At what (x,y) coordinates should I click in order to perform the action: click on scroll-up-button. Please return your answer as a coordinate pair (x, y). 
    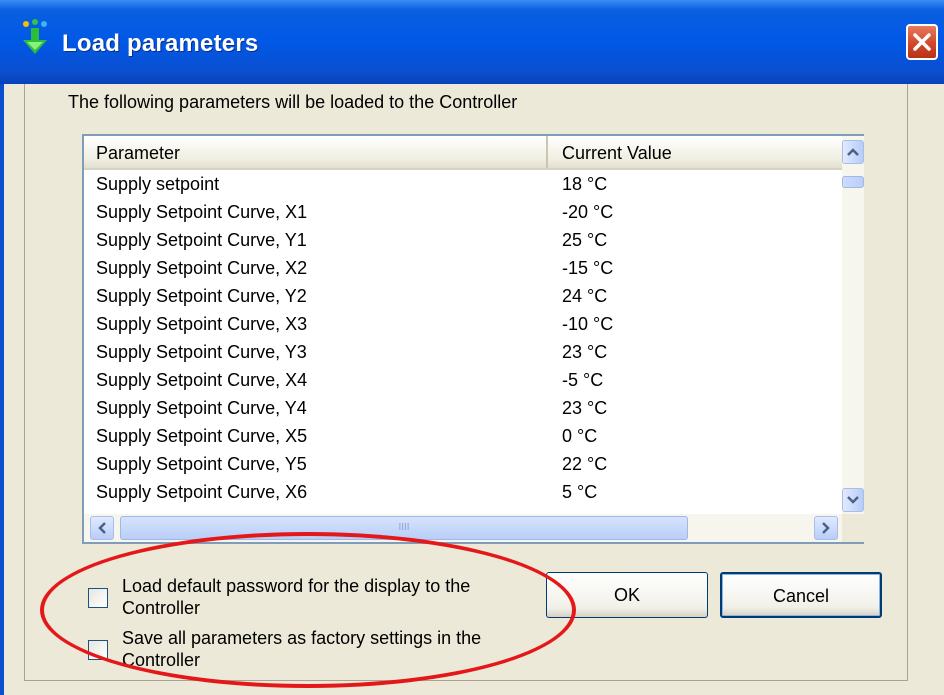
    Looking at the image, I should click on (853, 152).